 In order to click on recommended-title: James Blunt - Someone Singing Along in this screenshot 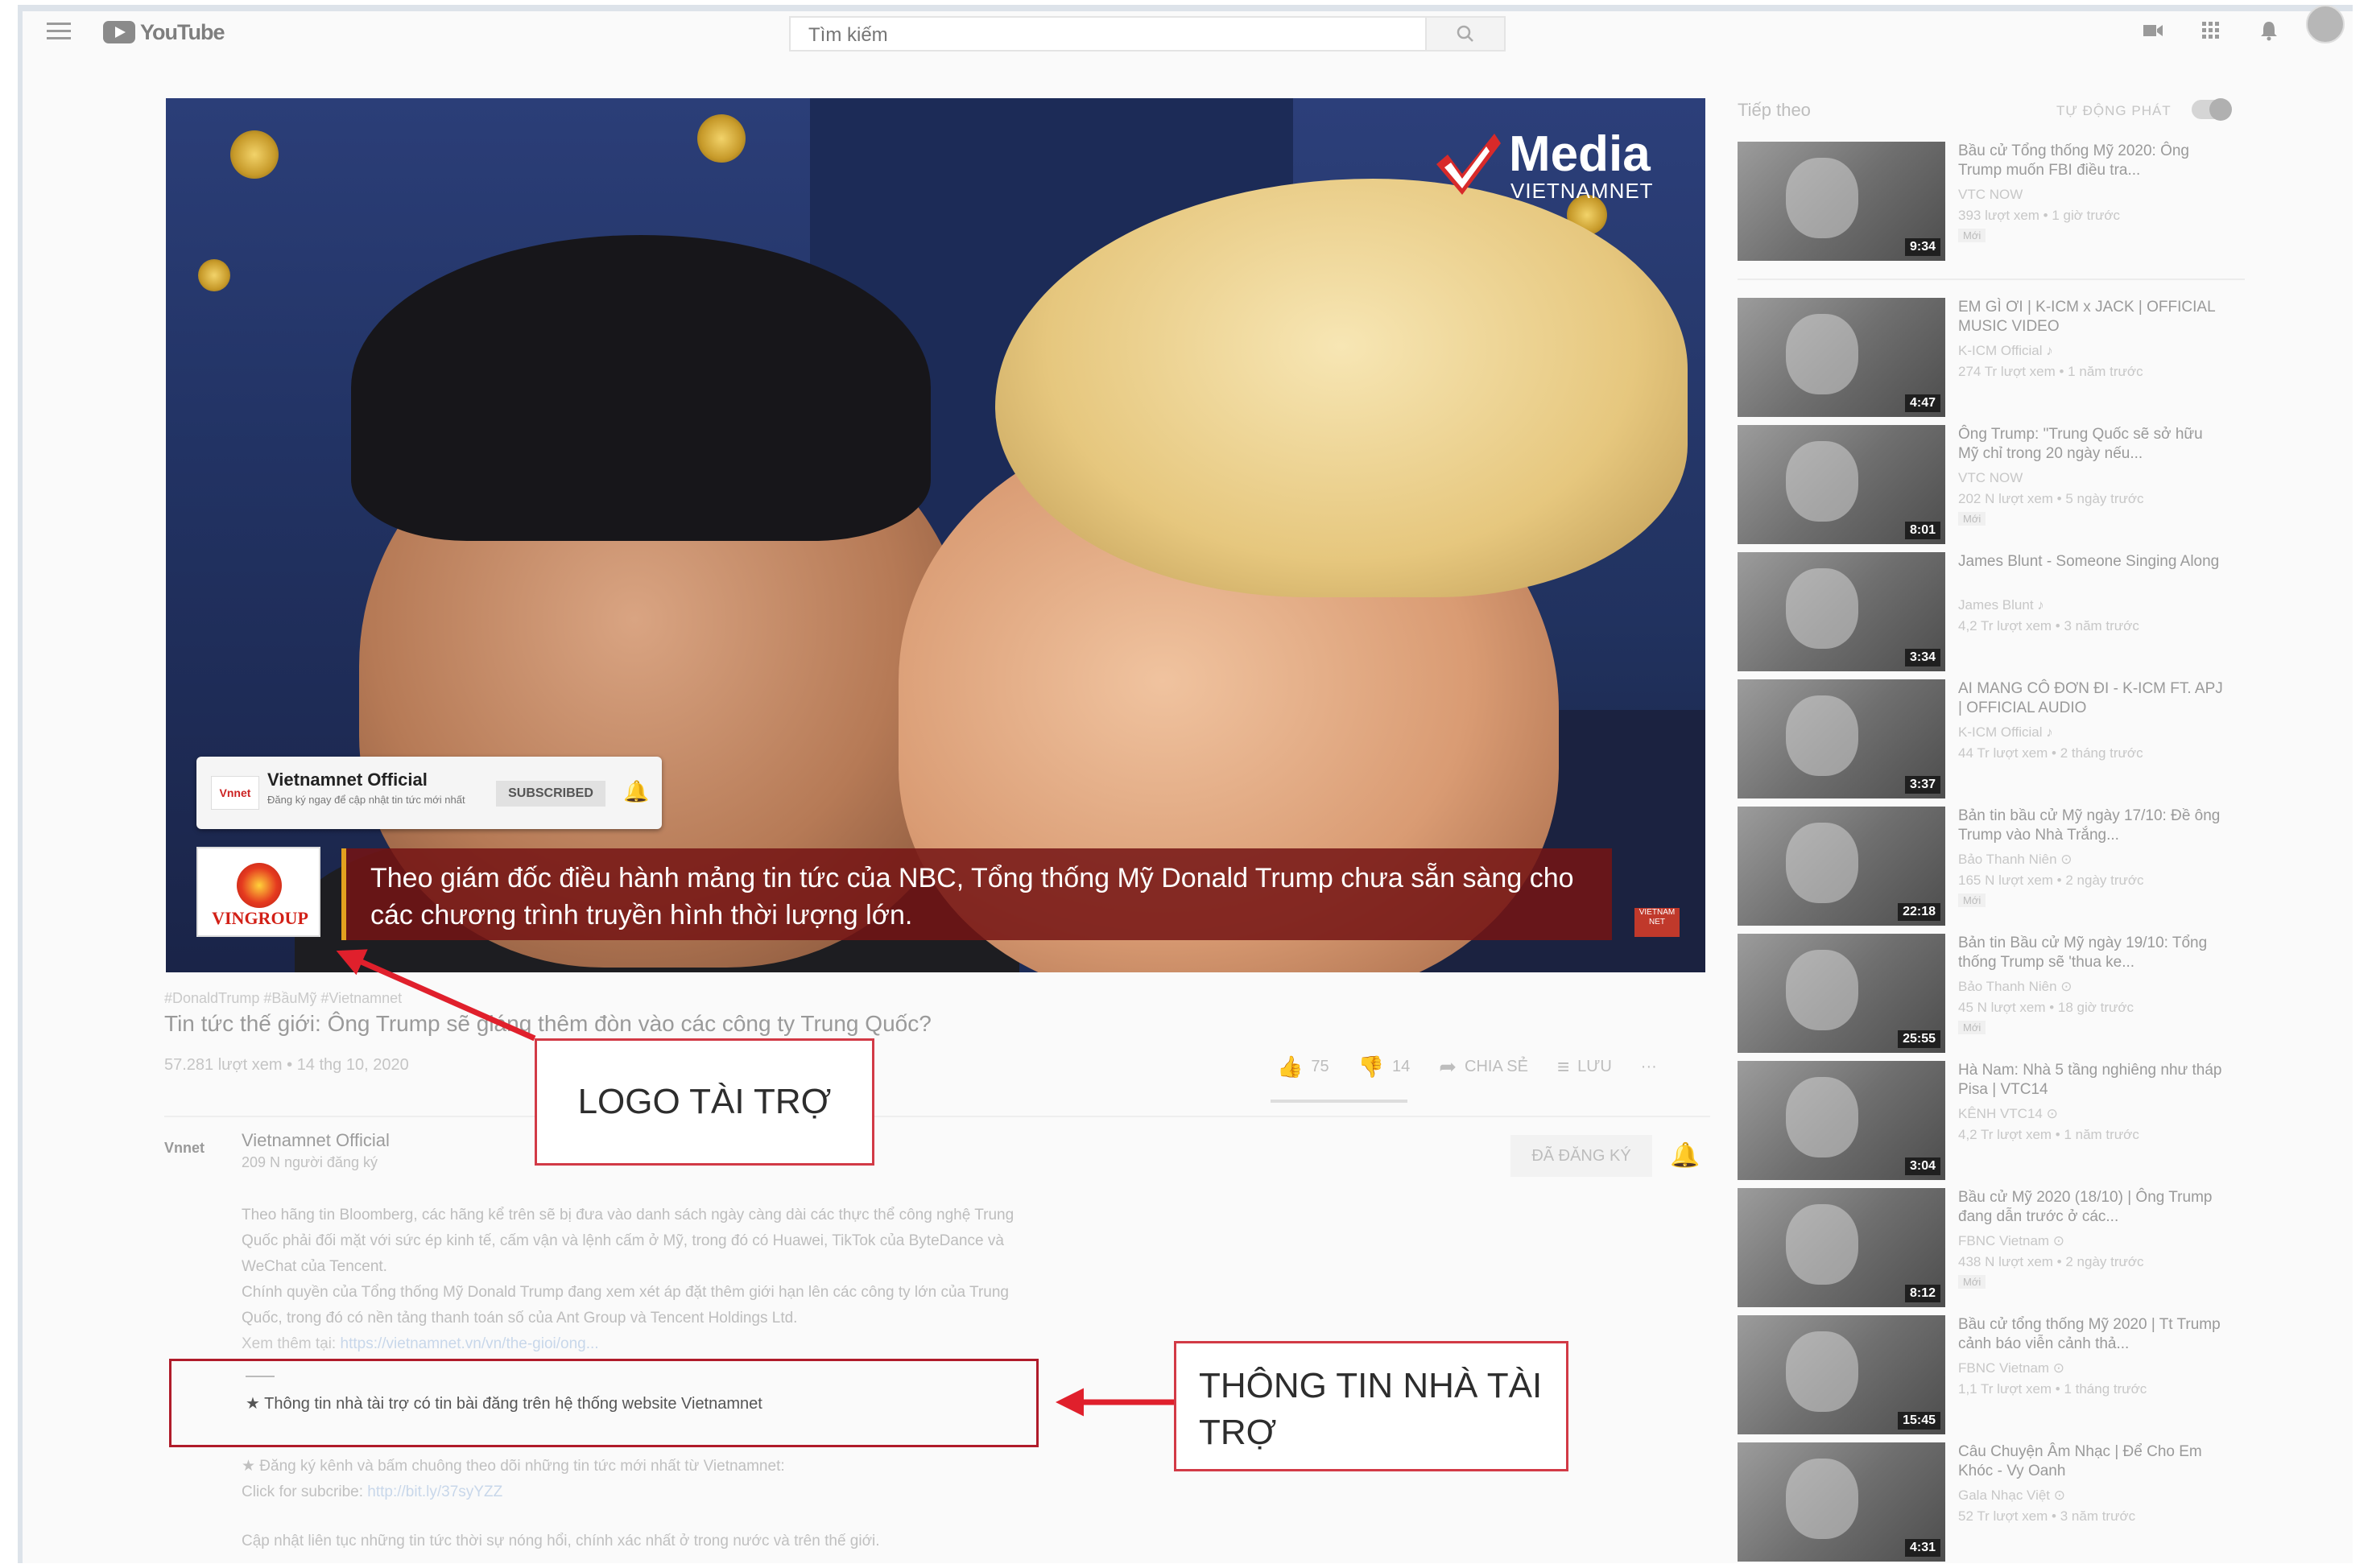, I will do `click(2091, 561)`.